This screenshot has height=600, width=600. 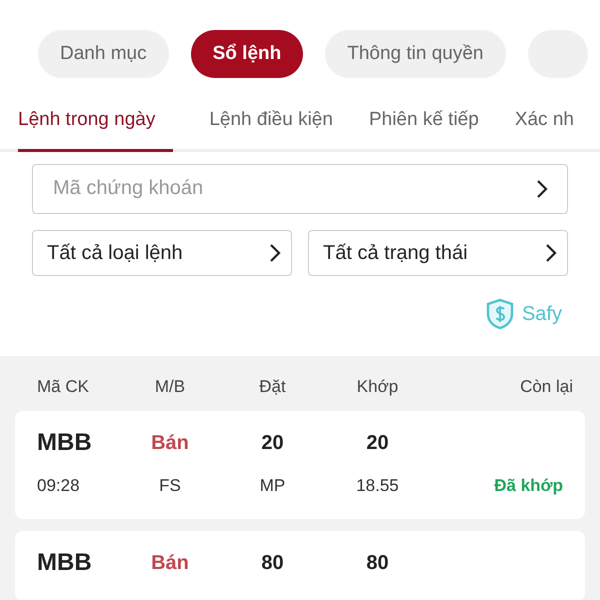 I want to click on matched-quantity: 80, so click(x=377, y=563).